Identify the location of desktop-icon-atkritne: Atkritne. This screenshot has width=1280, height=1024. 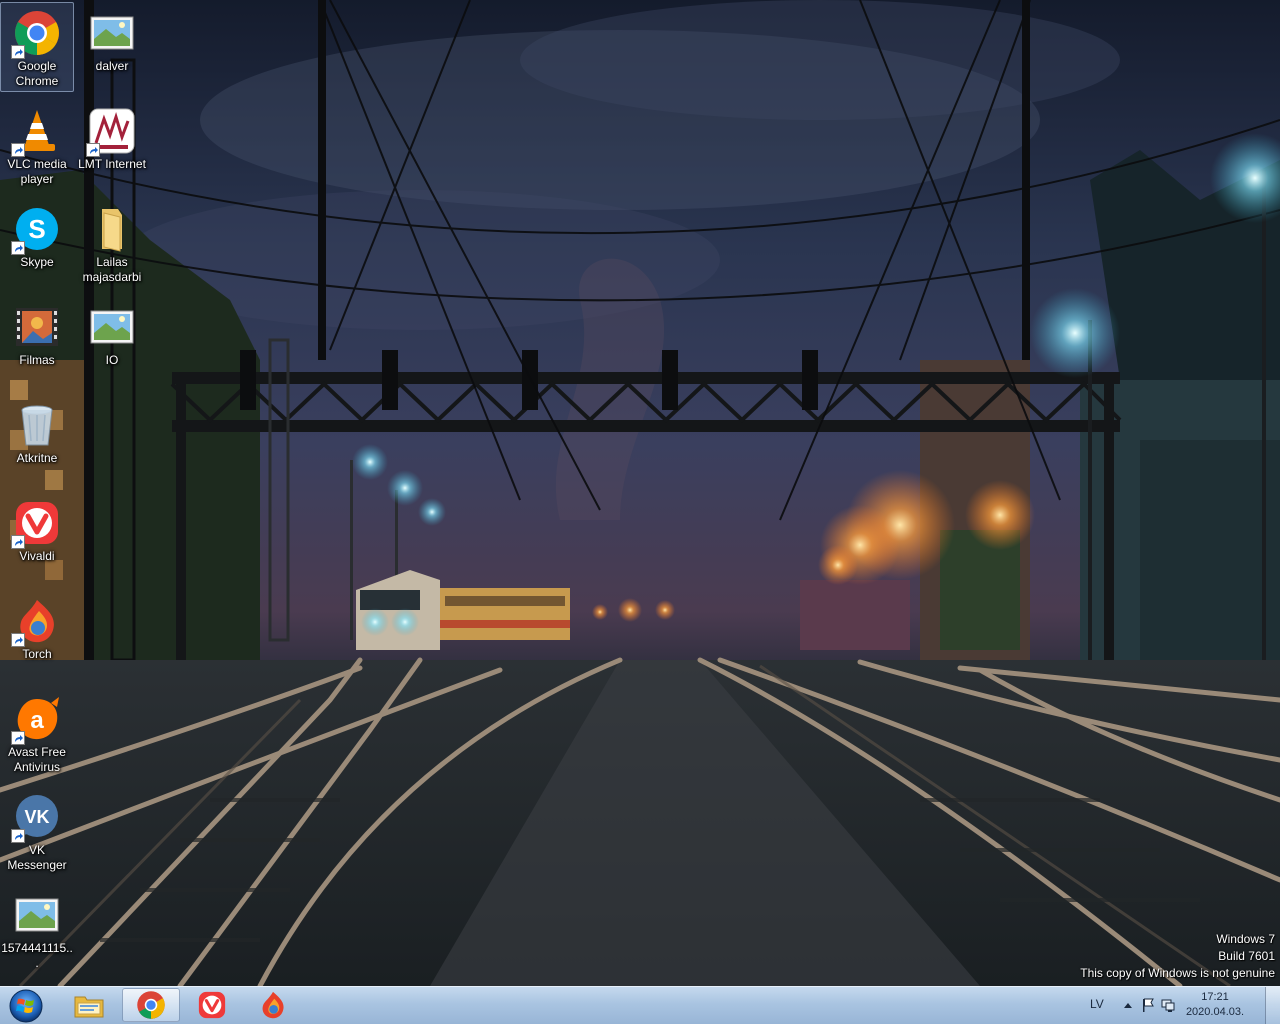
(37, 439).